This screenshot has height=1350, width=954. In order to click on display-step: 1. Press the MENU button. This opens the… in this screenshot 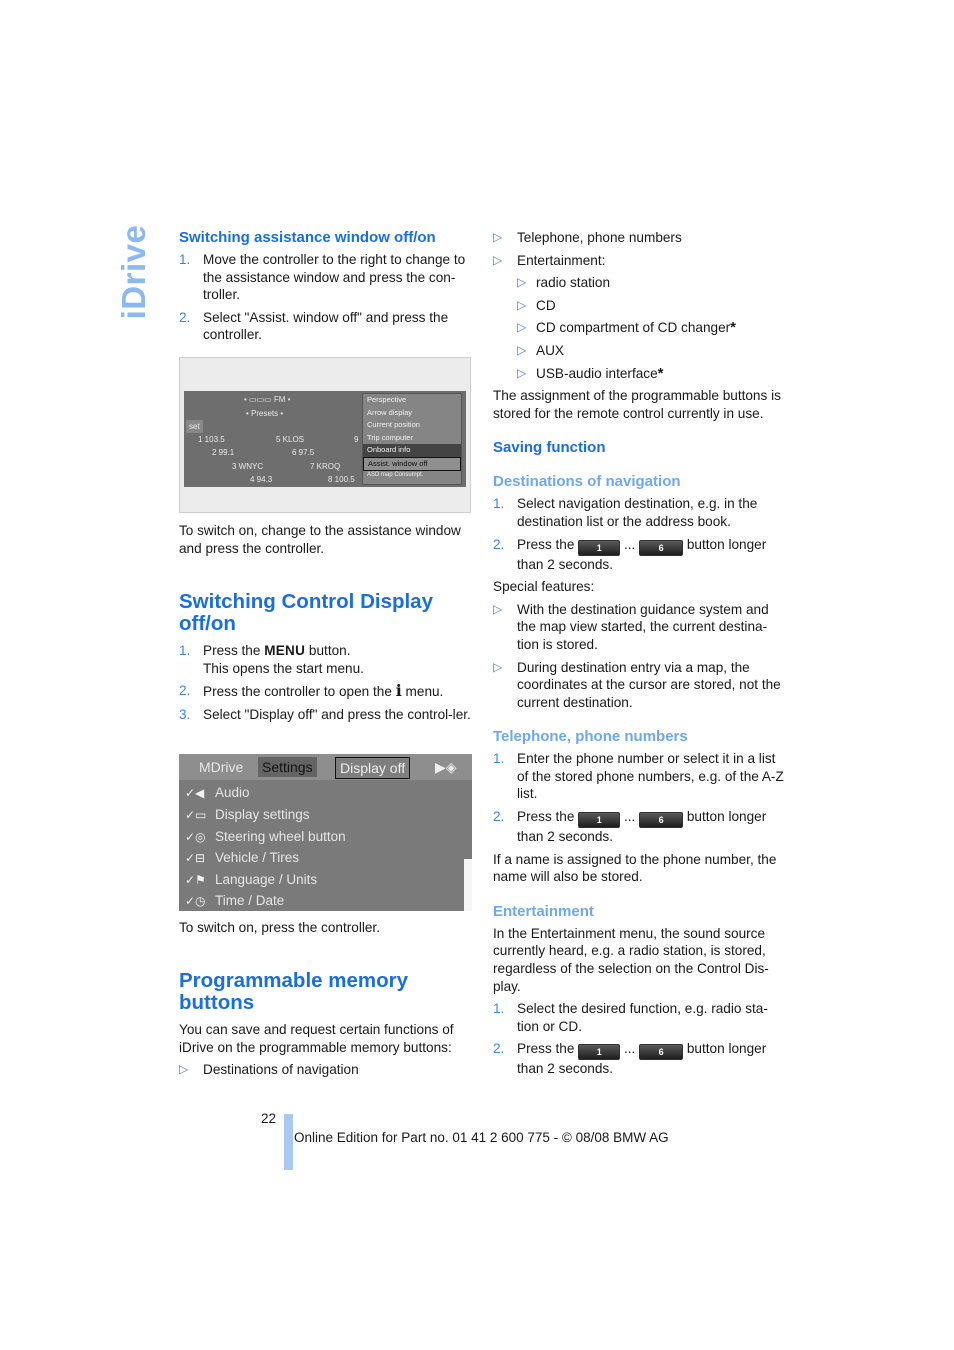, I will do `click(271, 659)`.